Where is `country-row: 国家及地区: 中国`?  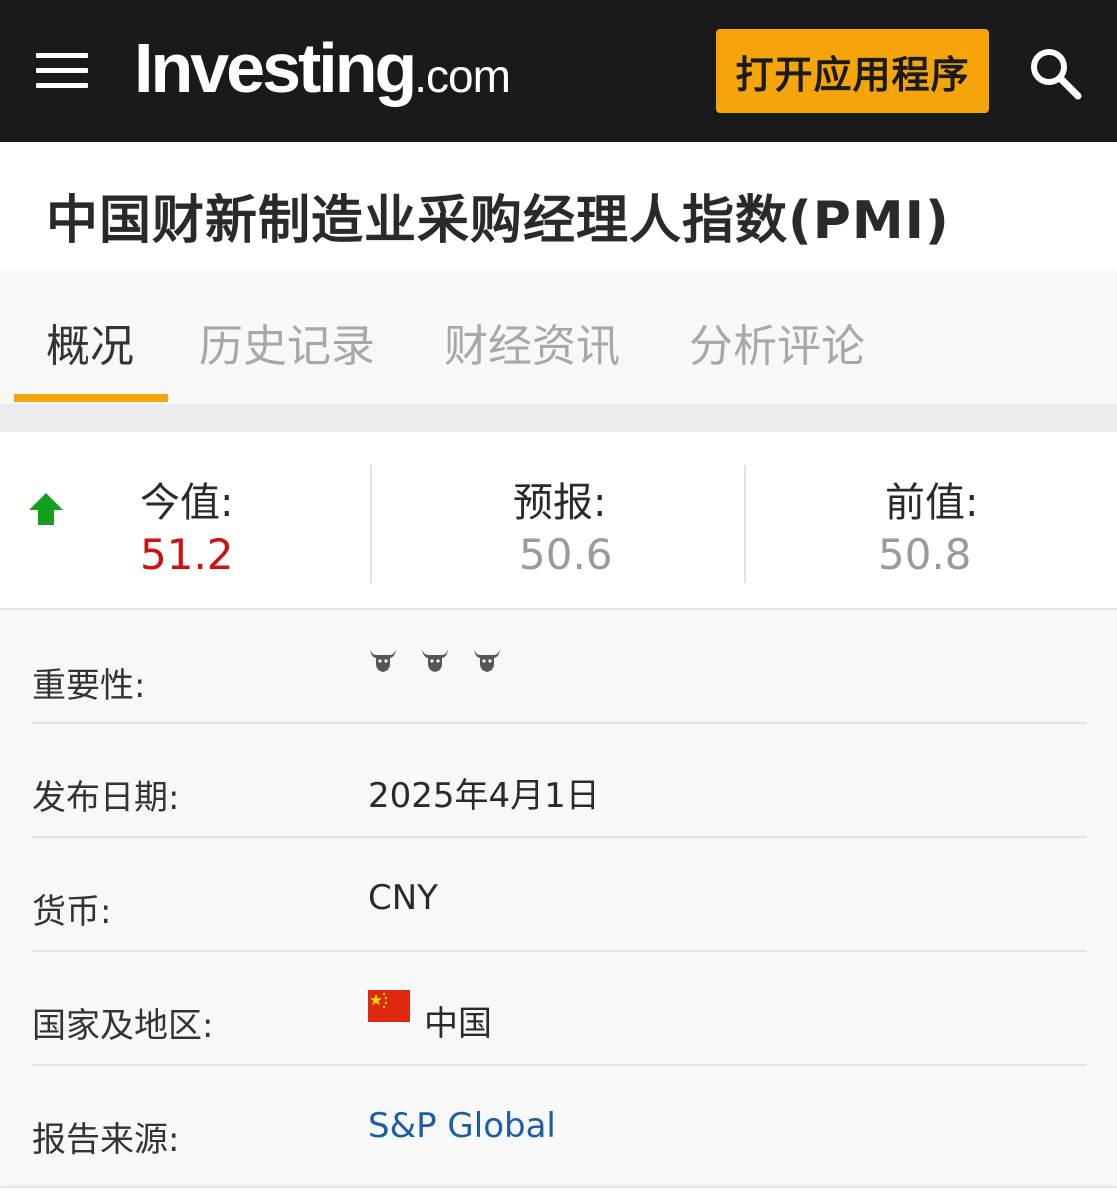
country-row: 国家及地区: 中国 is located at coordinates (559, 1009).